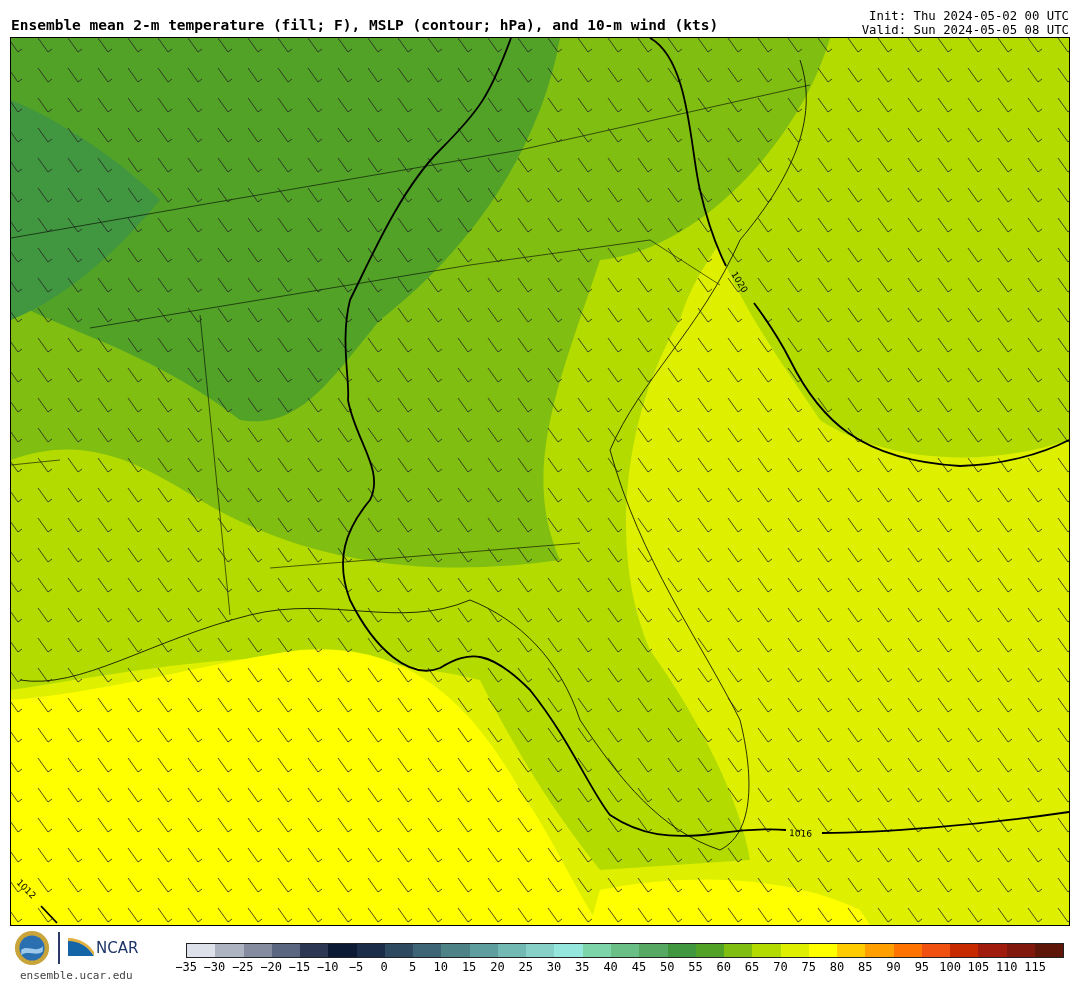 The image size is (1080, 988). I want to click on tick-label: 30, so click(554, 967).